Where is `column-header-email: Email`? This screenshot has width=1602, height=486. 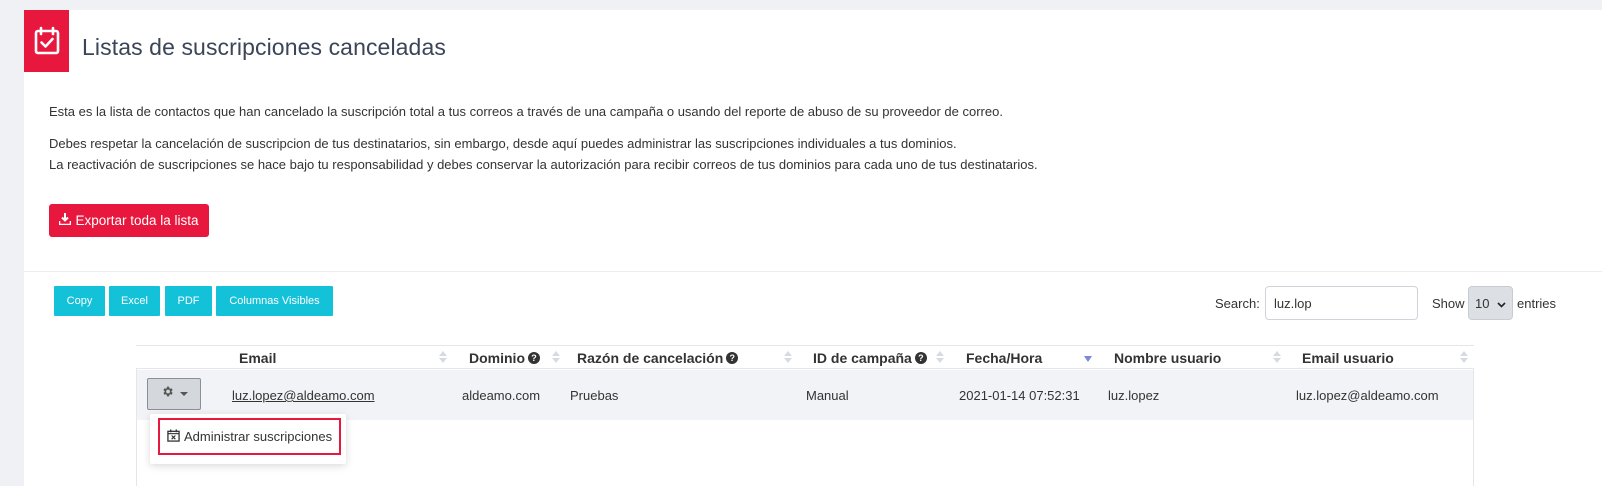 column-header-email: Email is located at coordinates (257, 358).